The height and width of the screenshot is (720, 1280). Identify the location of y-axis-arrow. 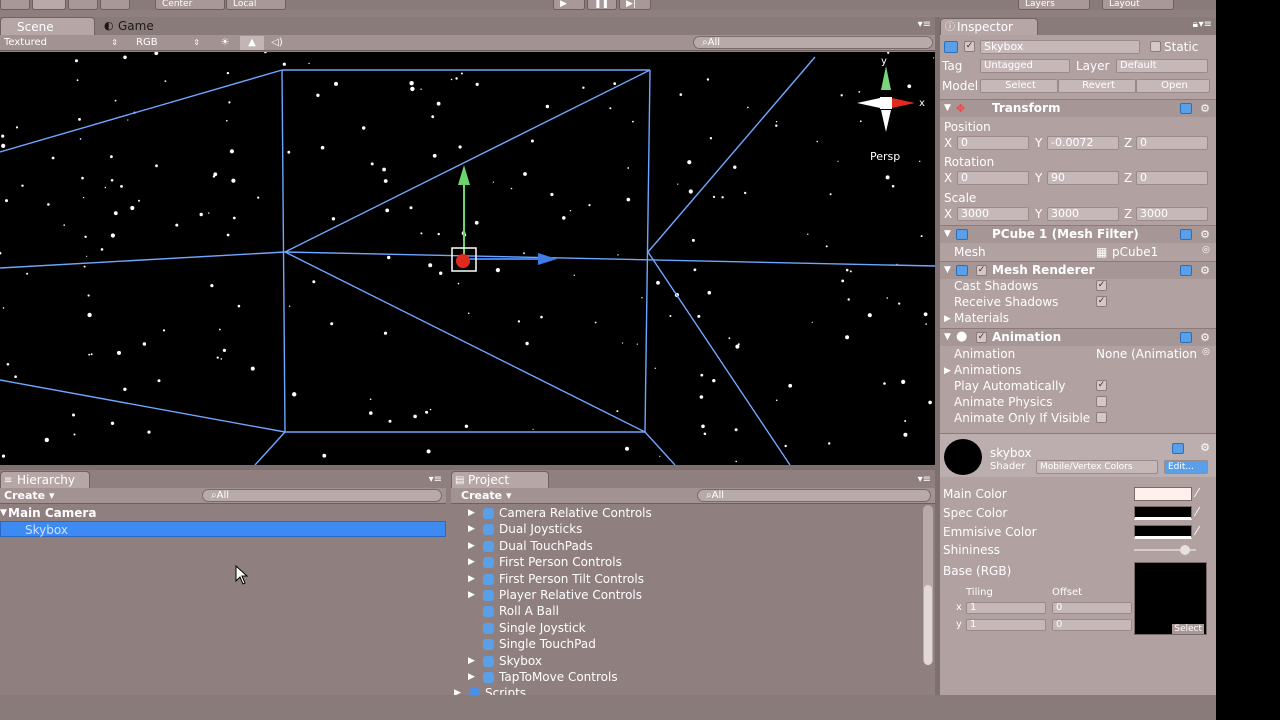
(464, 175).